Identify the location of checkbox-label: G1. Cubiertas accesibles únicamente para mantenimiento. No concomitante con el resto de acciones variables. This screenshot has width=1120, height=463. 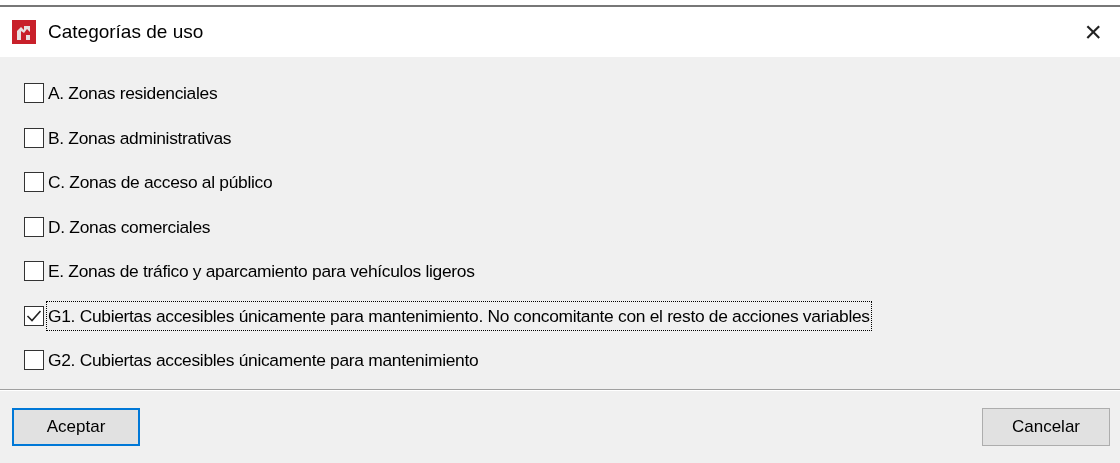
(459, 315).